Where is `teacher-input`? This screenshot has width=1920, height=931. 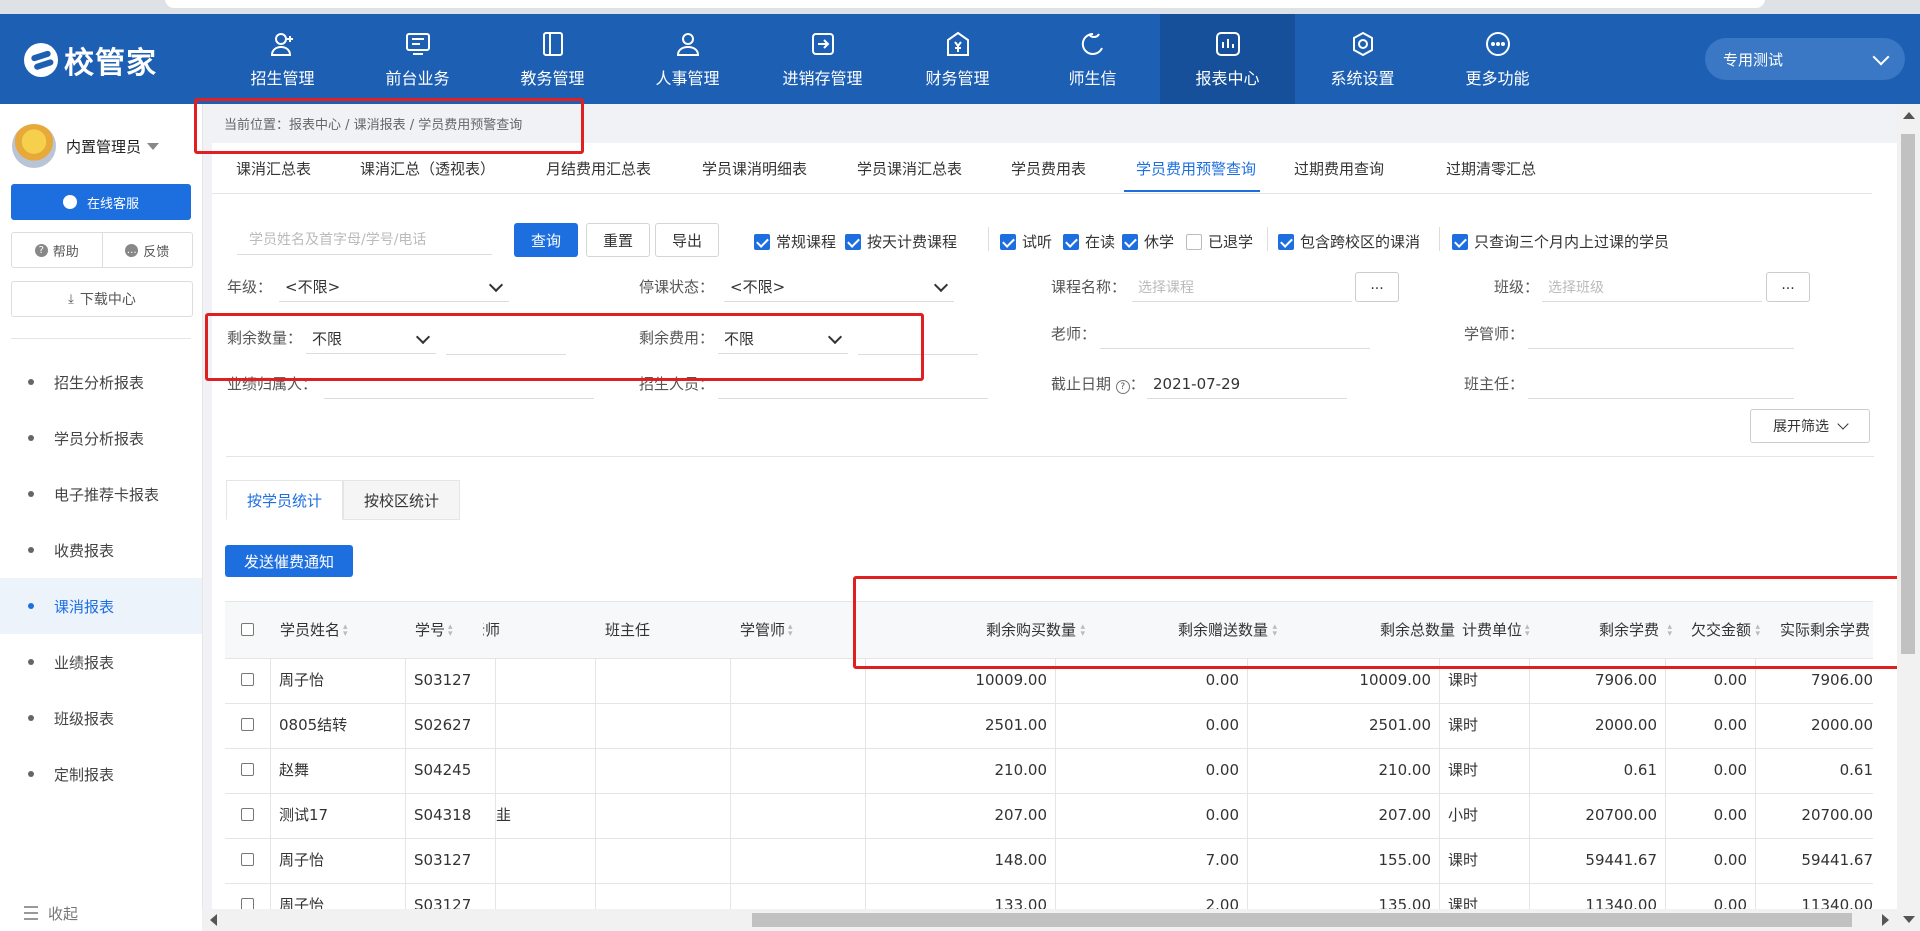 teacher-input is located at coordinates (1235, 348).